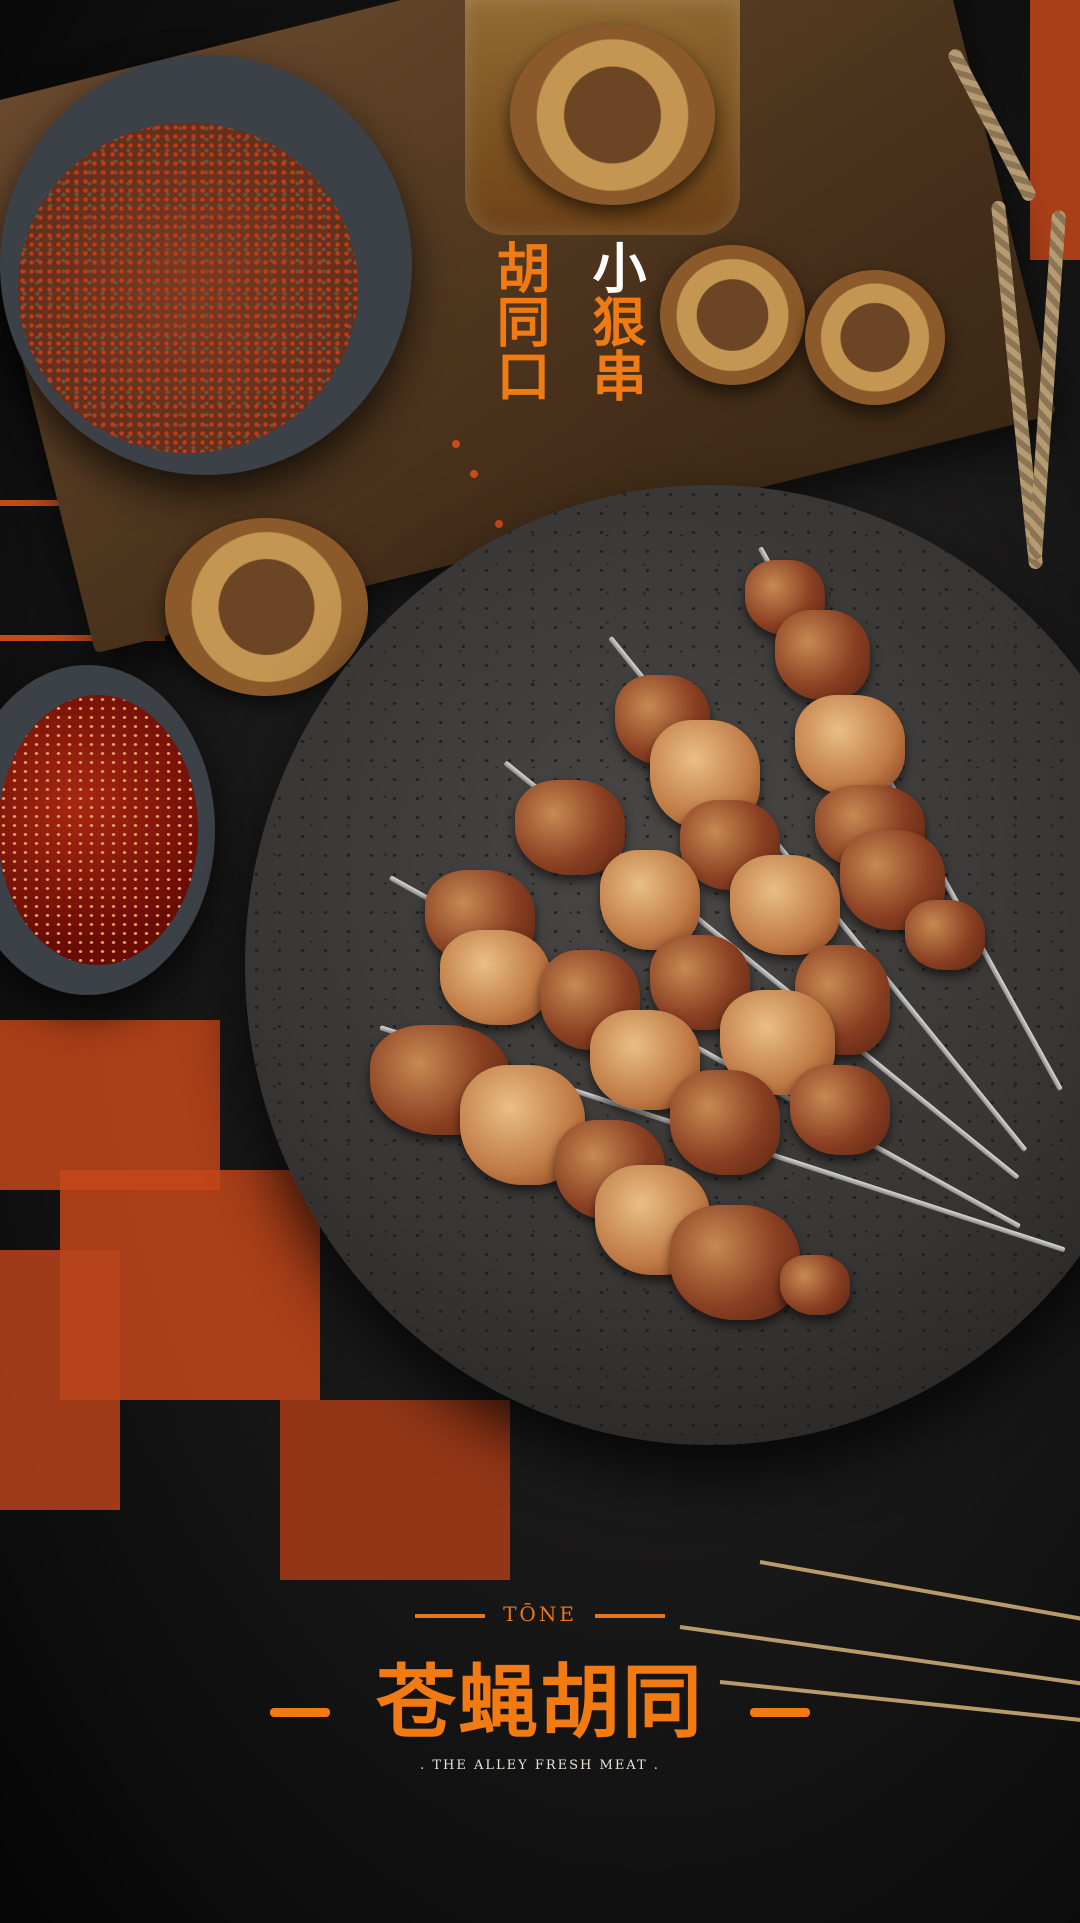 The width and height of the screenshot is (1080, 1923). Describe the element at coordinates (615, 267) in the screenshot. I see `title-first-char: 小` at that location.